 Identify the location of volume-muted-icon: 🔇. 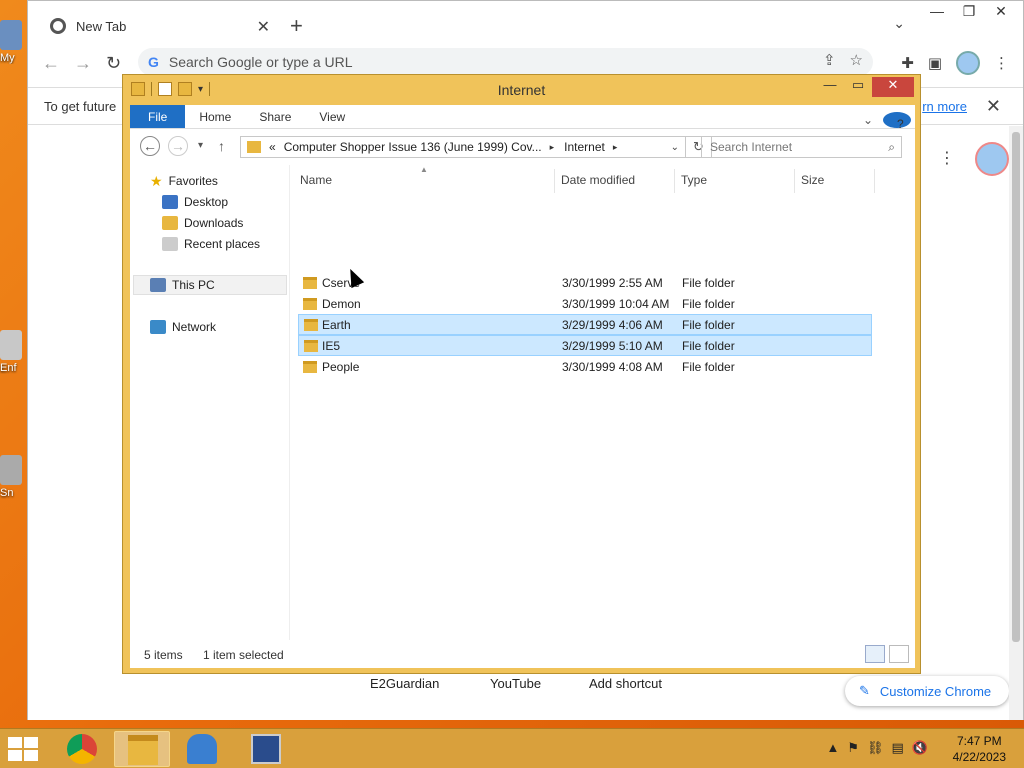
(920, 748).